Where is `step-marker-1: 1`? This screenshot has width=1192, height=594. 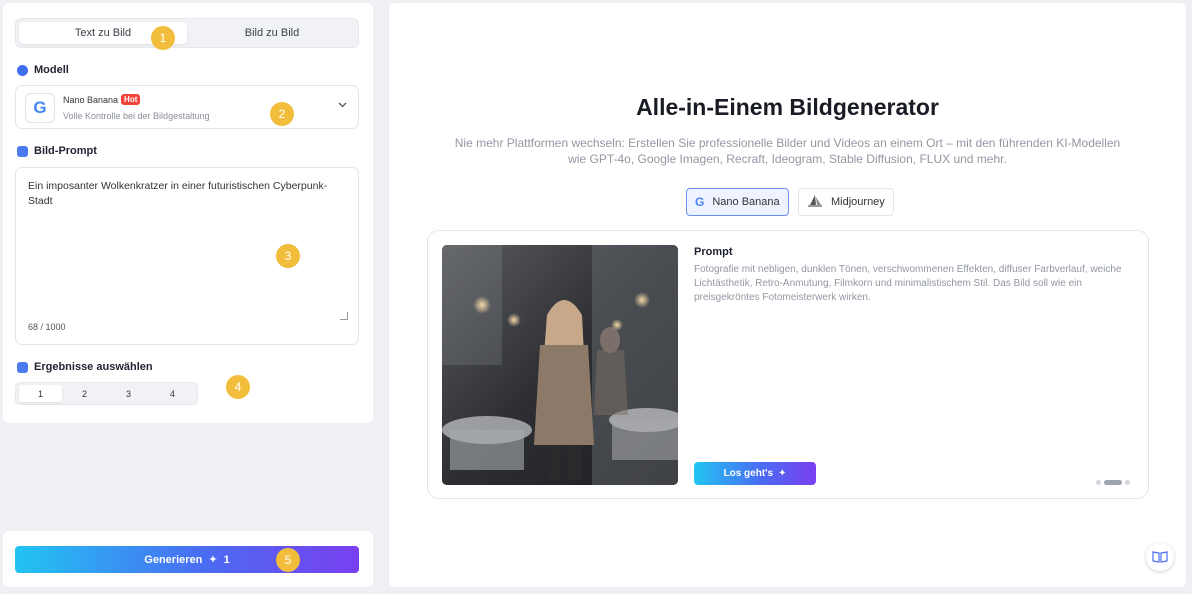 step-marker-1: 1 is located at coordinates (163, 38).